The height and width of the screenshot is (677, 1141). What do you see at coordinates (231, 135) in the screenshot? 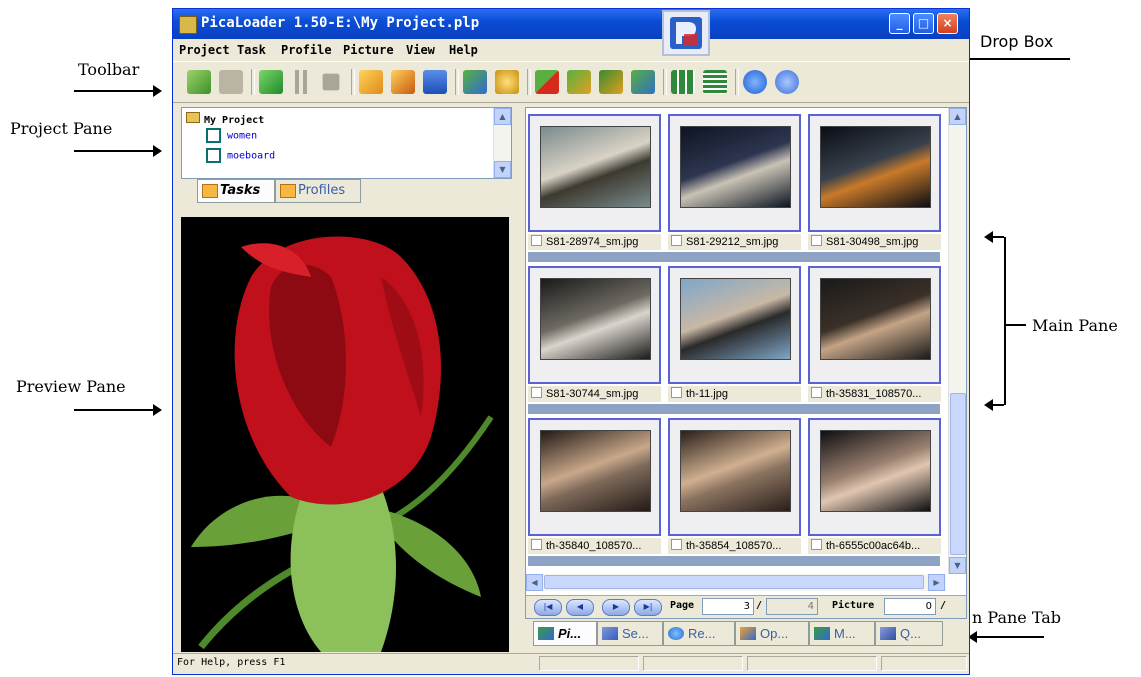
I see `tree-item: women` at bounding box center [231, 135].